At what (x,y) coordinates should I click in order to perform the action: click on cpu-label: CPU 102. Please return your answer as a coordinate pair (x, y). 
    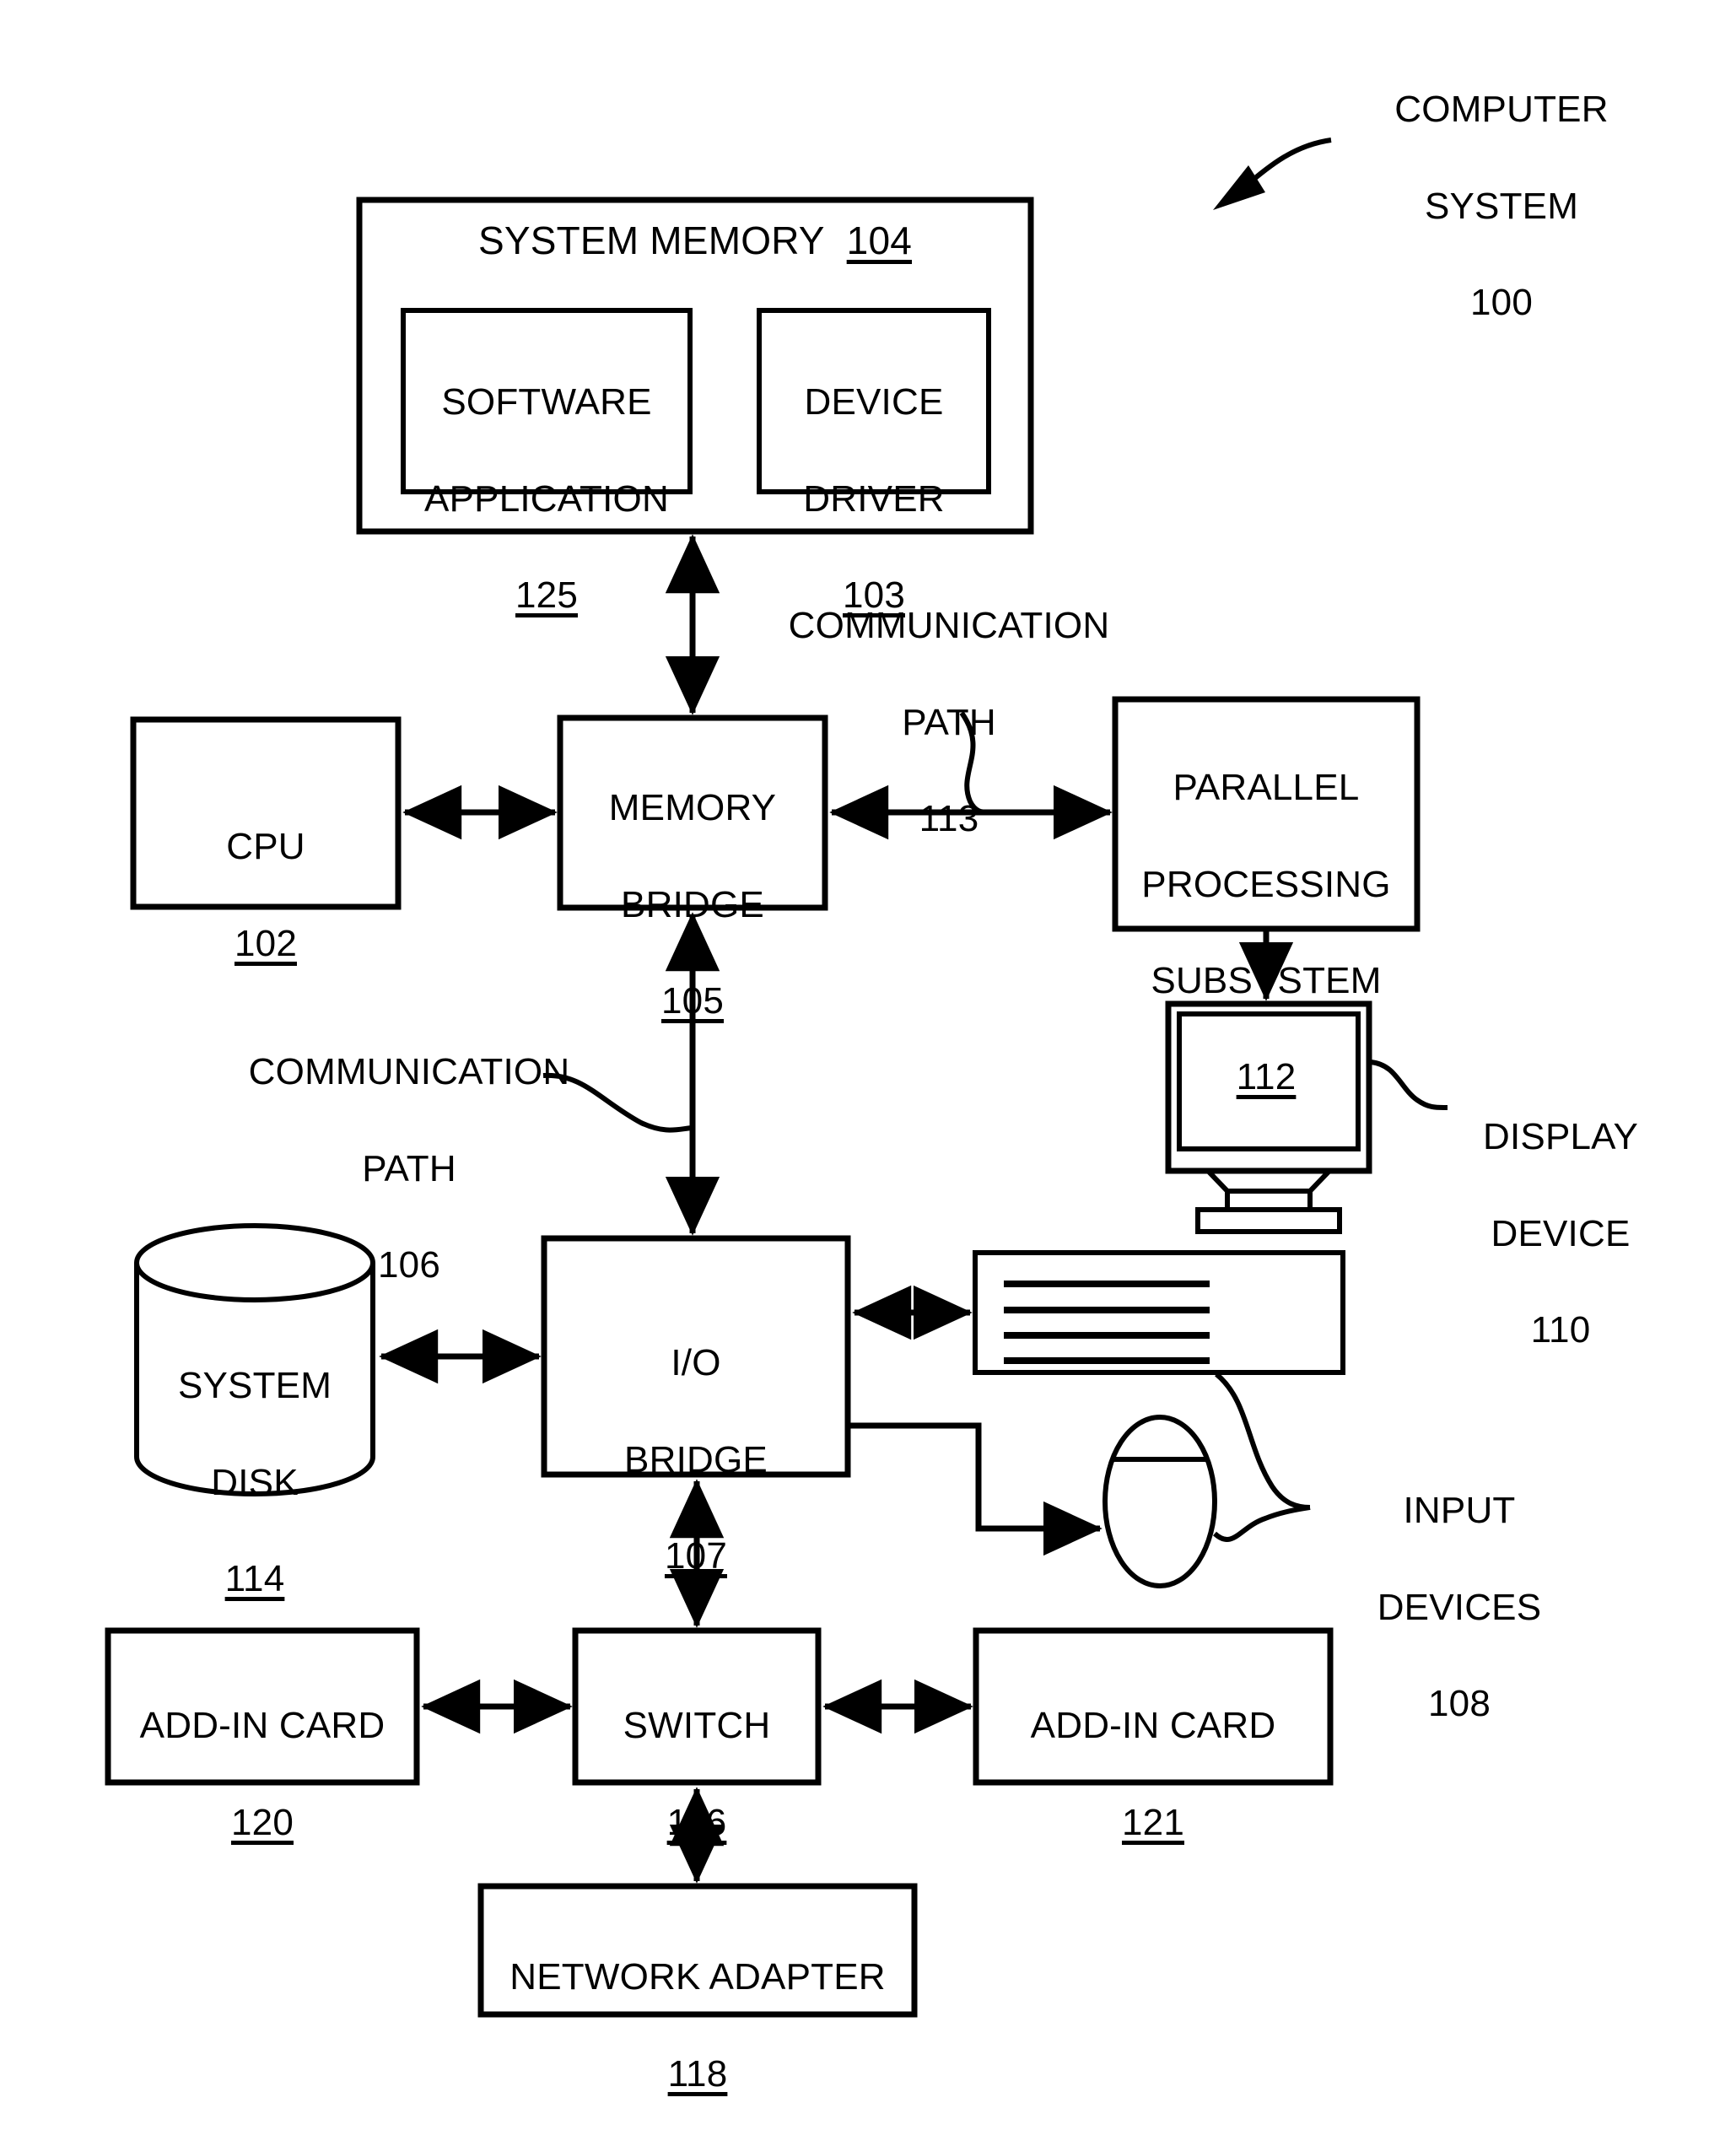
    Looking at the image, I should click on (265, 895).